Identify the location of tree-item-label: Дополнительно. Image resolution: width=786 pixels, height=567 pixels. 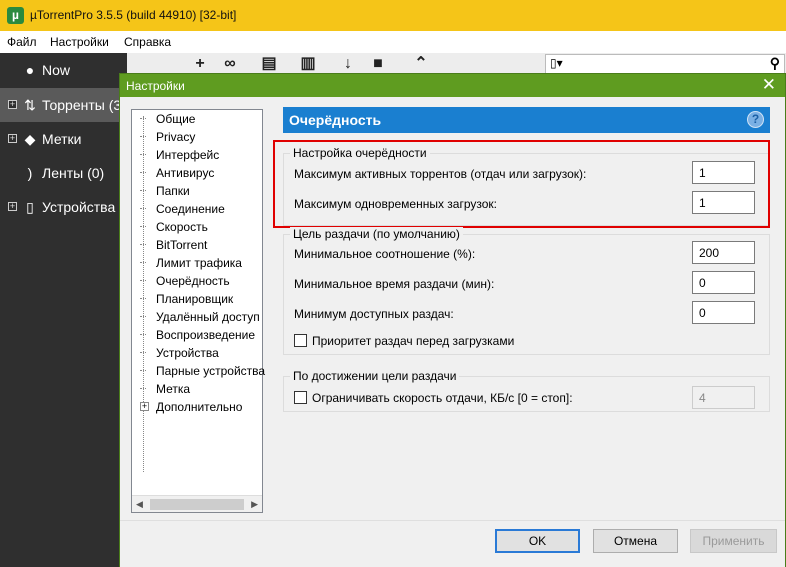
(199, 407).